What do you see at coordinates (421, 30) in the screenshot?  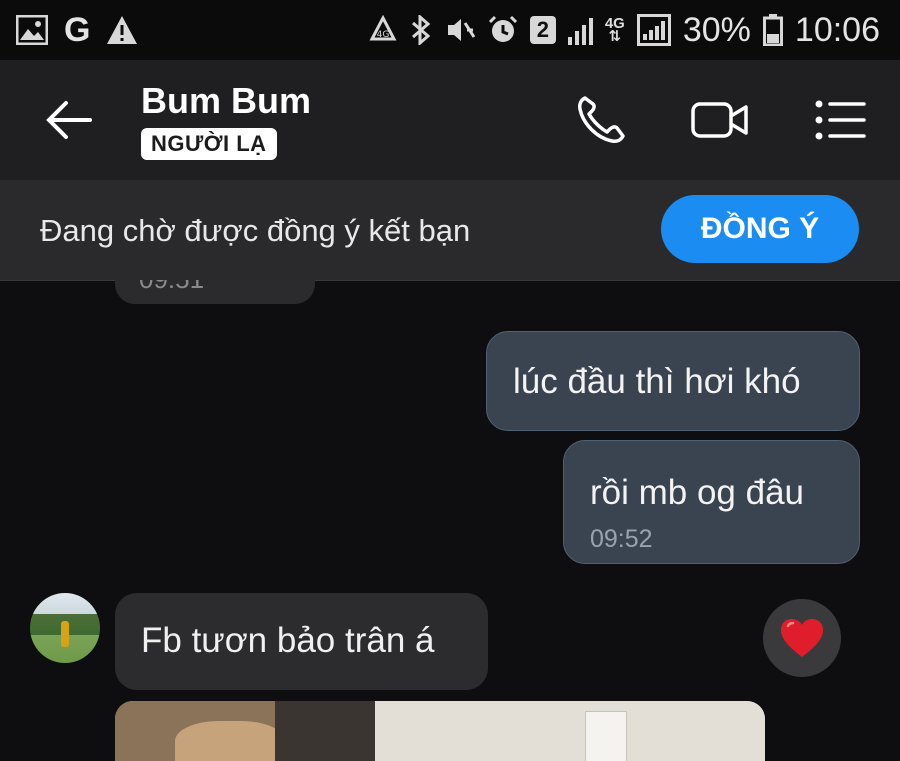 I see `bluetooth-icon` at bounding box center [421, 30].